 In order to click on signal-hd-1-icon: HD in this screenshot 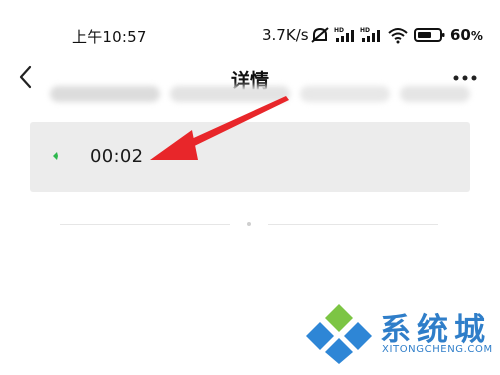, I will do `click(344, 34)`.